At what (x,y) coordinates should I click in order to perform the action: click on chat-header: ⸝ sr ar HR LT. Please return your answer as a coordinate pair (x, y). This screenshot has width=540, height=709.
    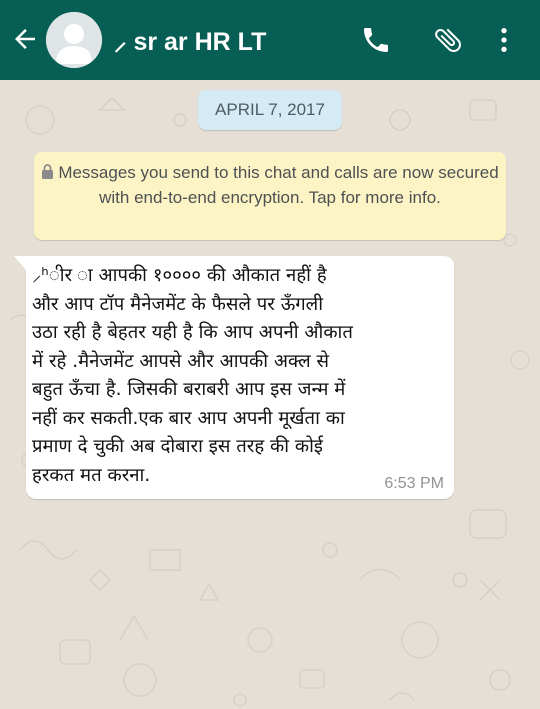
    Looking at the image, I should click on (270, 40).